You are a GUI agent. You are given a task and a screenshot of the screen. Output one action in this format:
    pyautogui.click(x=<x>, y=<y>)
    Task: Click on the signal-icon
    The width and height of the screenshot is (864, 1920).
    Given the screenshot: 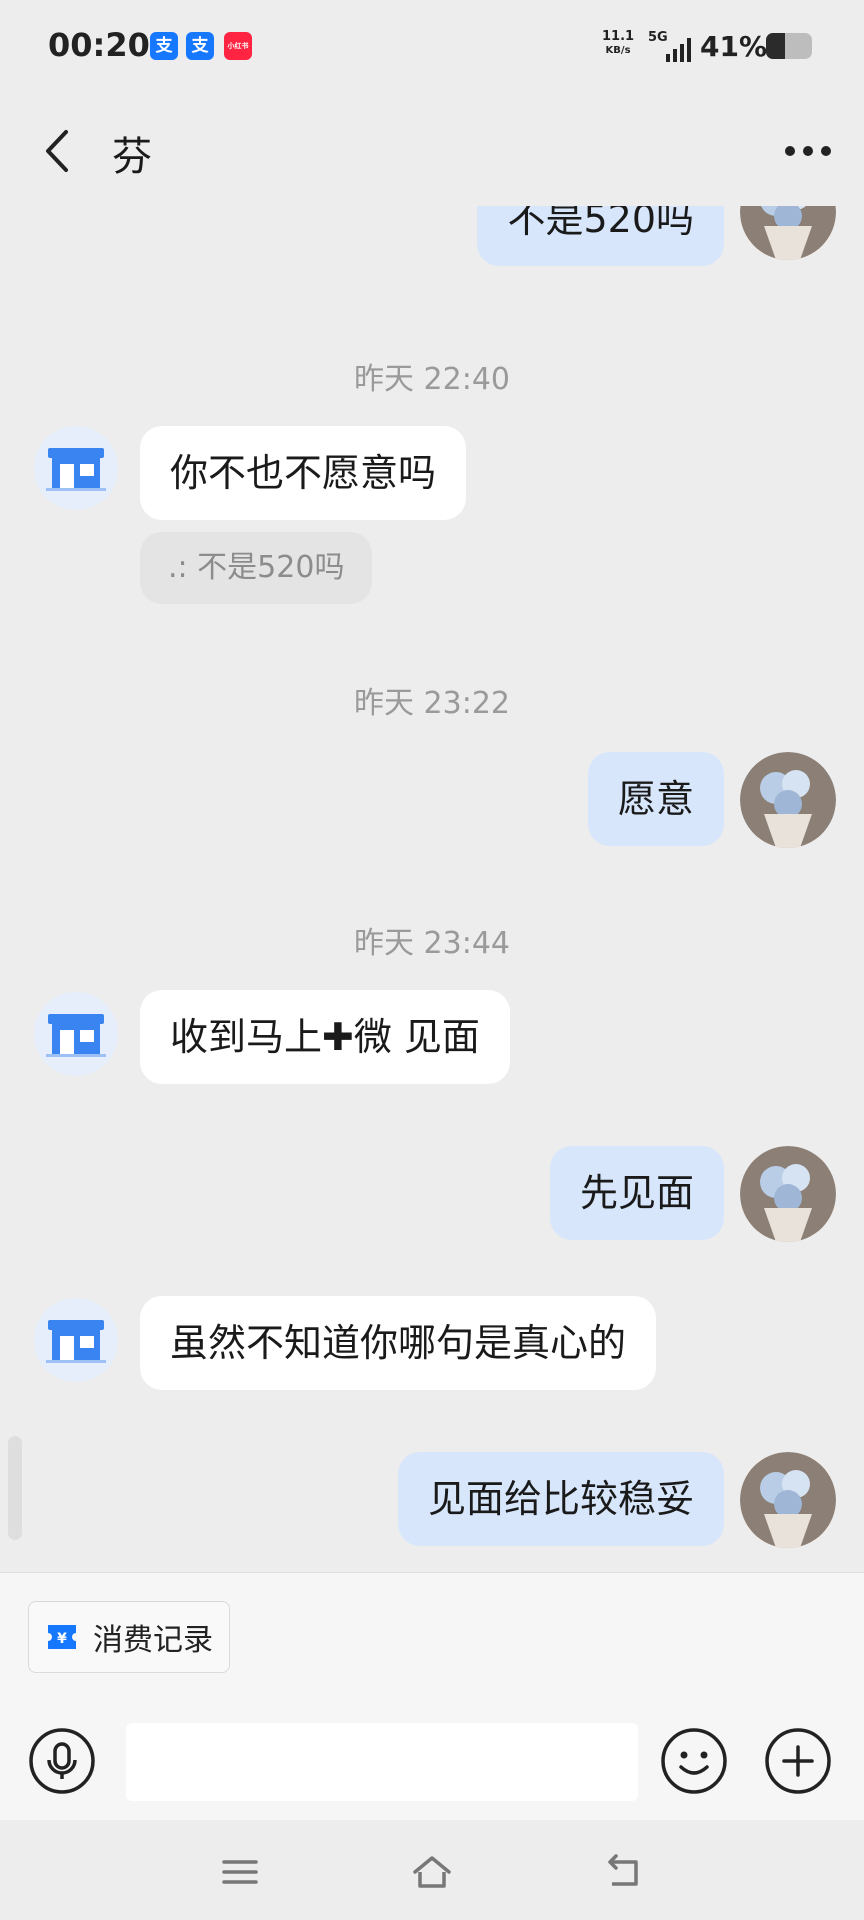 What is the action you would take?
    pyautogui.click(x=678, y=50)
    